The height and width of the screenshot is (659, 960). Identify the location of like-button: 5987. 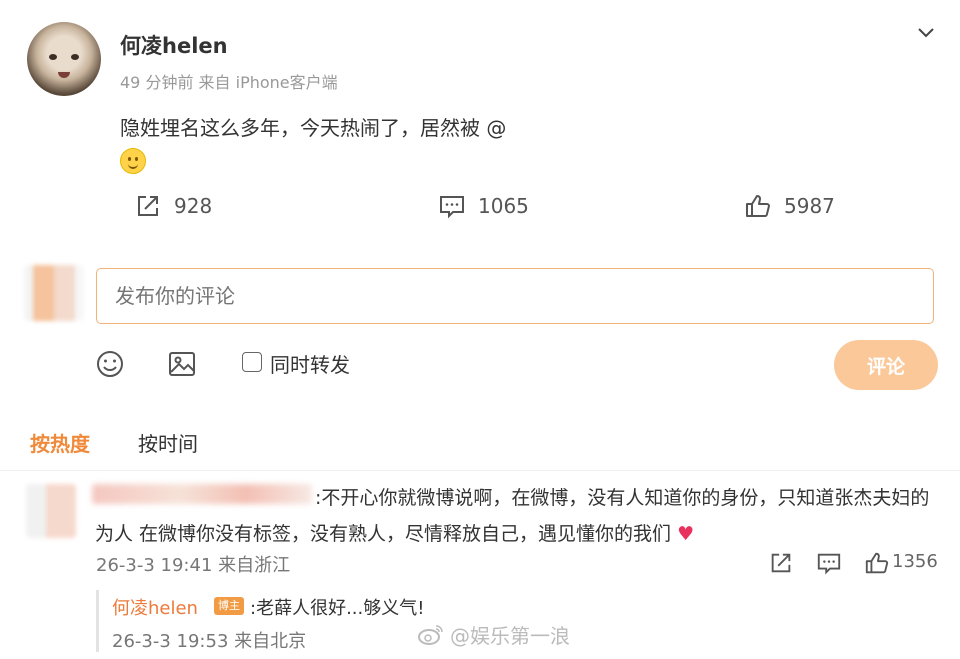
(789, 206).